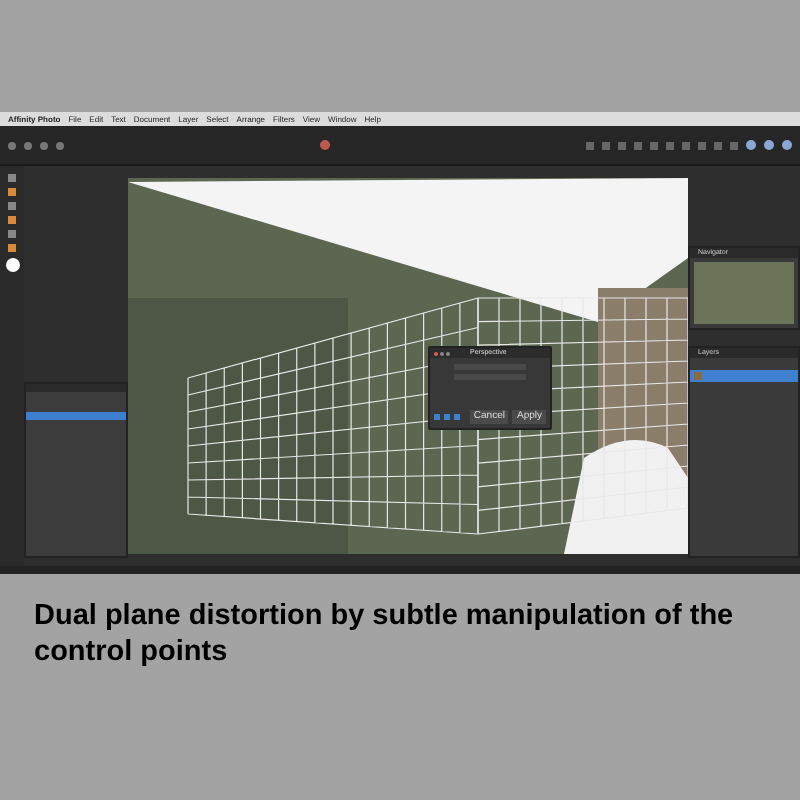 Image resolution: width=800 pixels, height=800 pixels. Describe the element at coordinates (744, 293) in the screenshot. I see `navigator-thumbnail` at that location.